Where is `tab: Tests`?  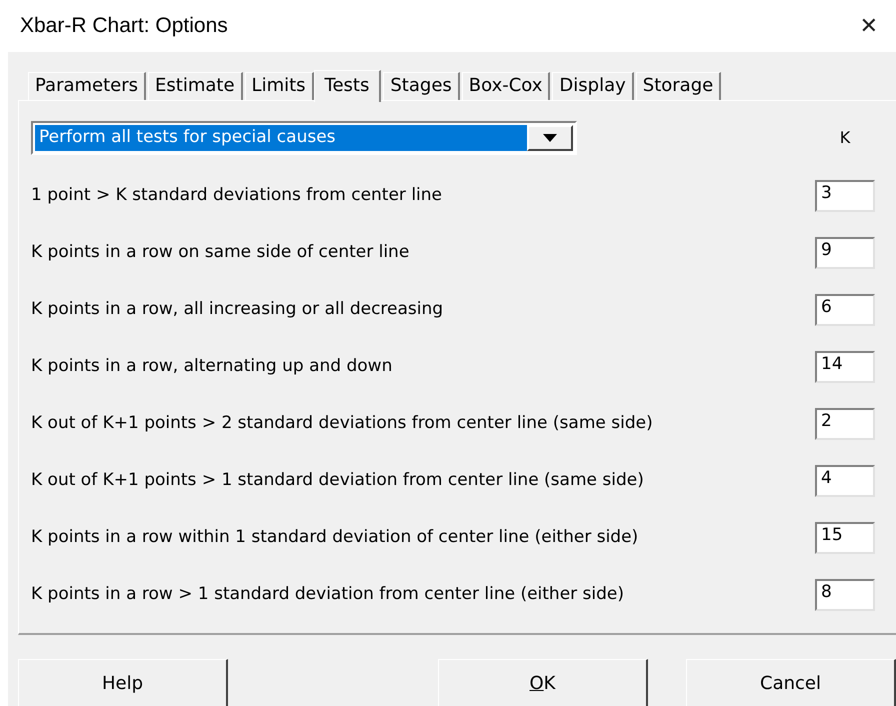
tab: Tests is located at coordinates (348, 86).